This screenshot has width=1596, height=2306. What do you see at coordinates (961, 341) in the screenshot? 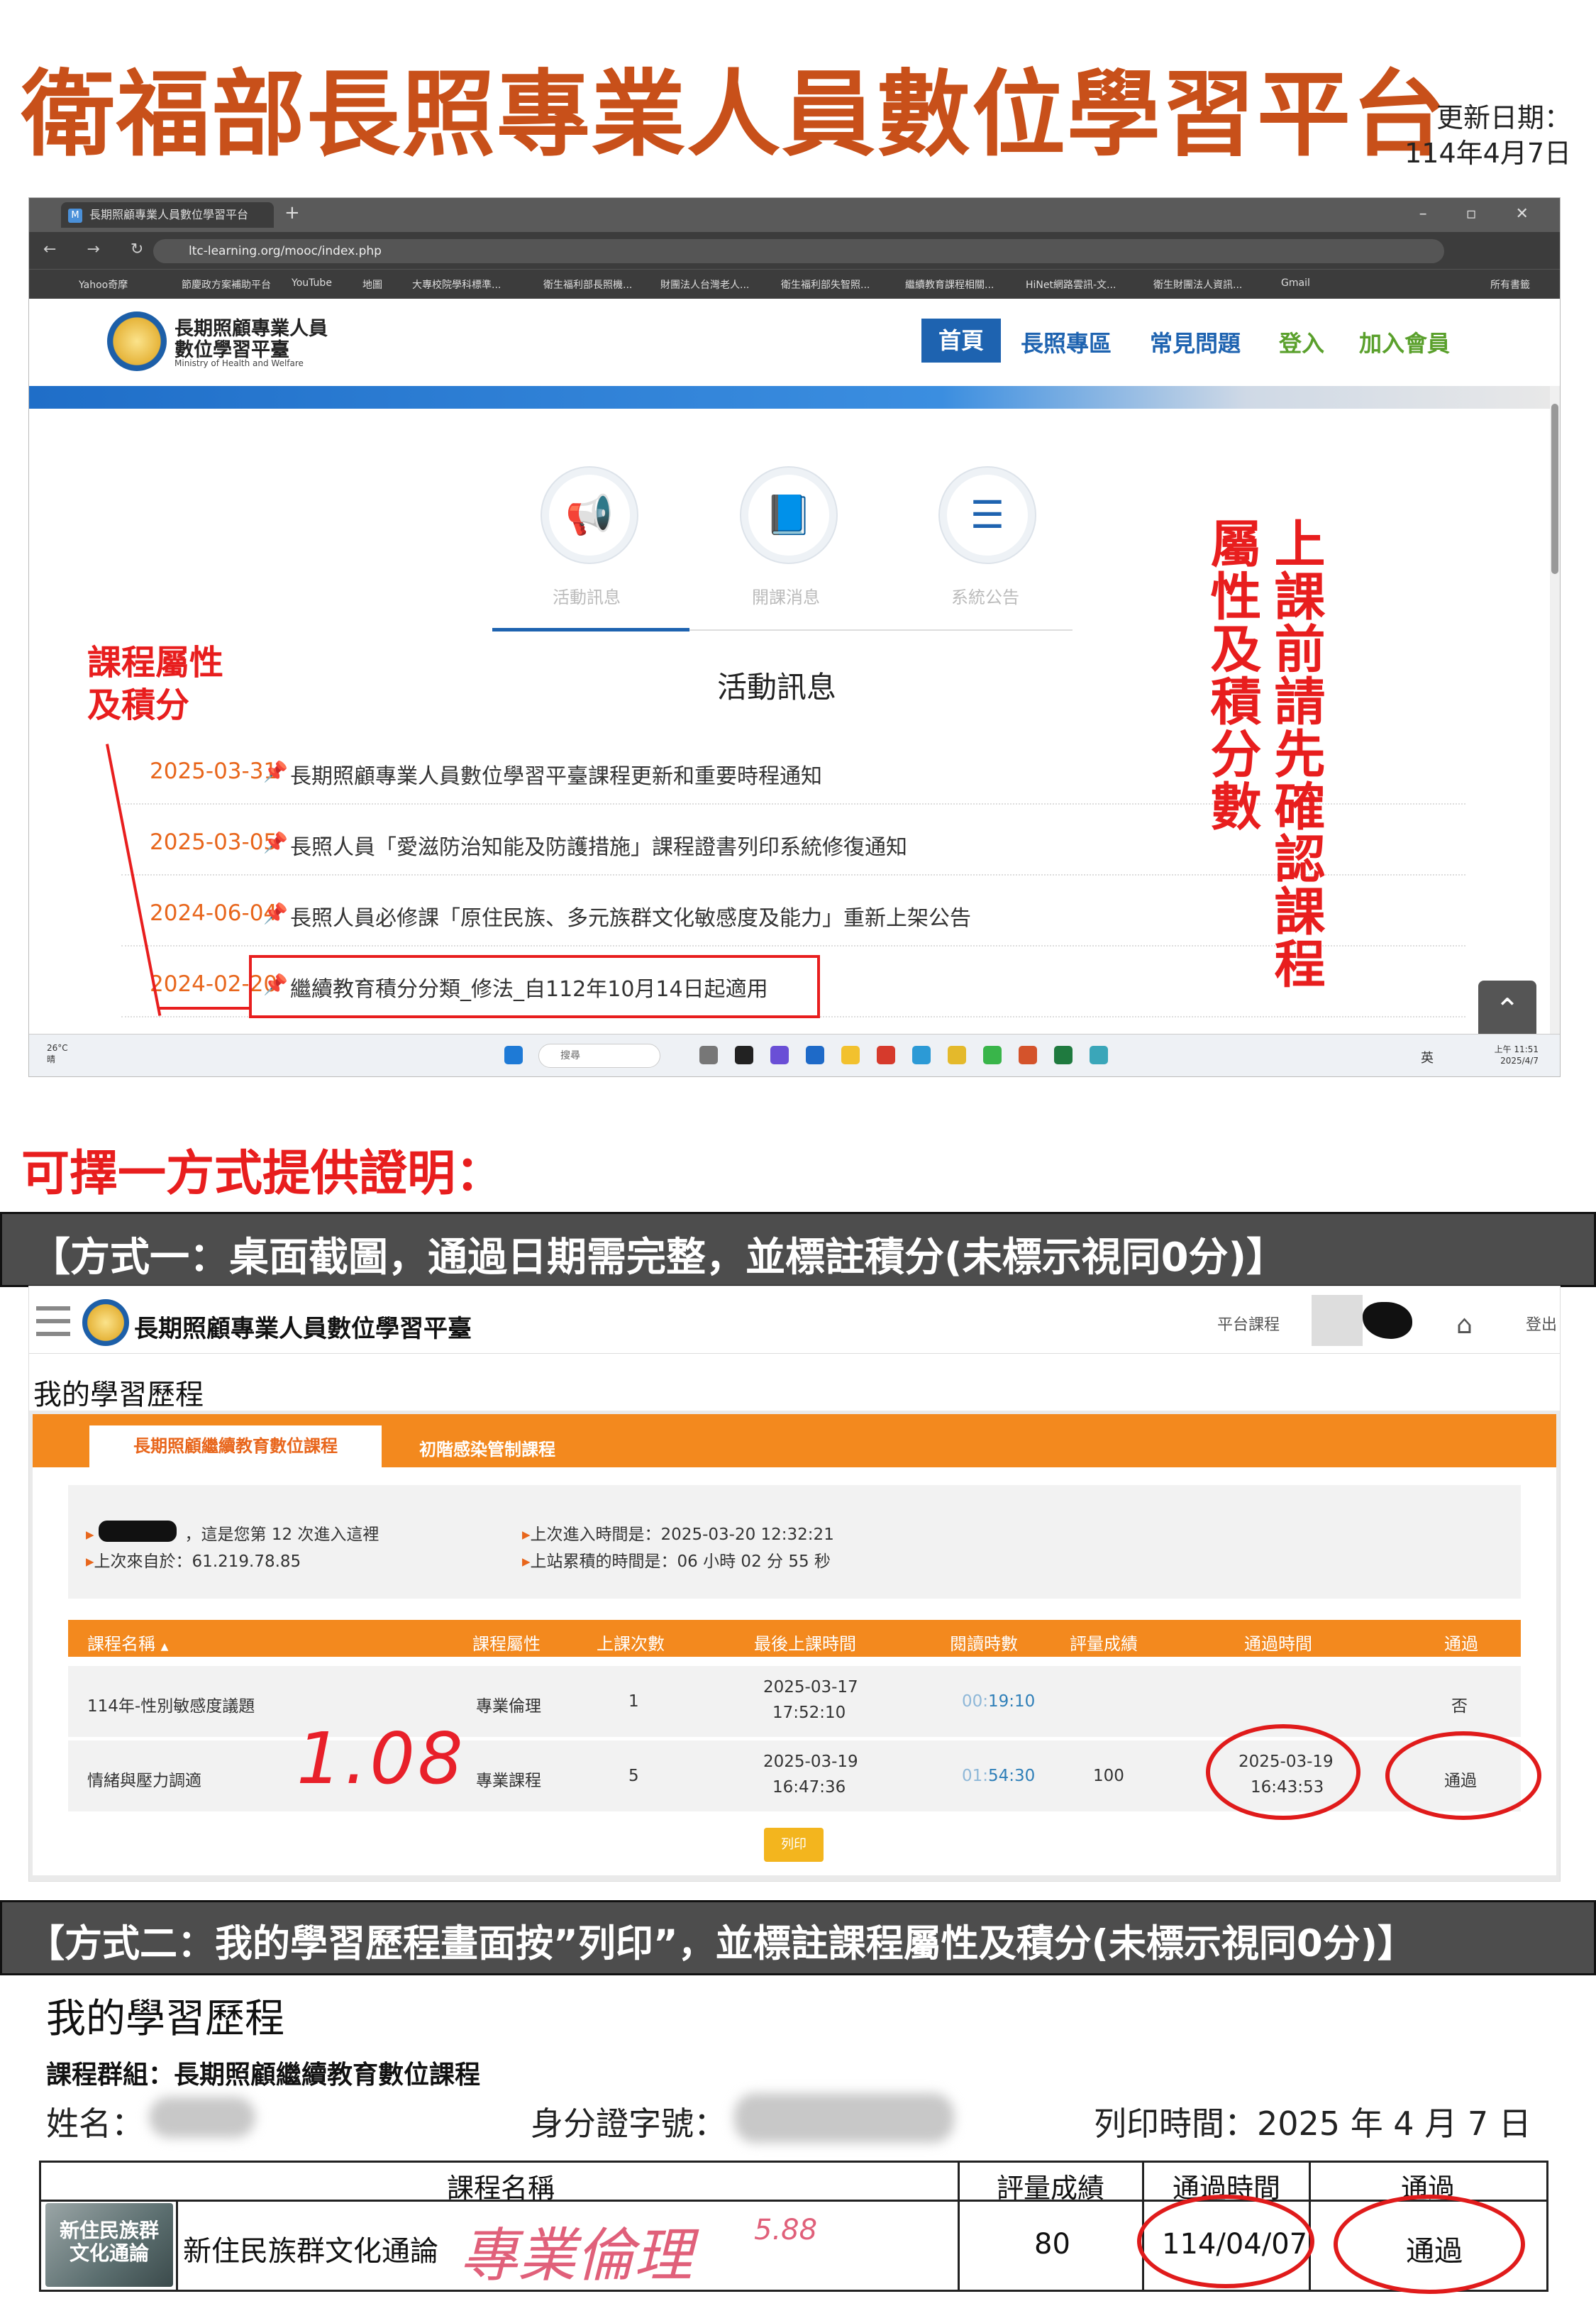
I see `nav-home: 首頁` at bounding box center [961, 341].